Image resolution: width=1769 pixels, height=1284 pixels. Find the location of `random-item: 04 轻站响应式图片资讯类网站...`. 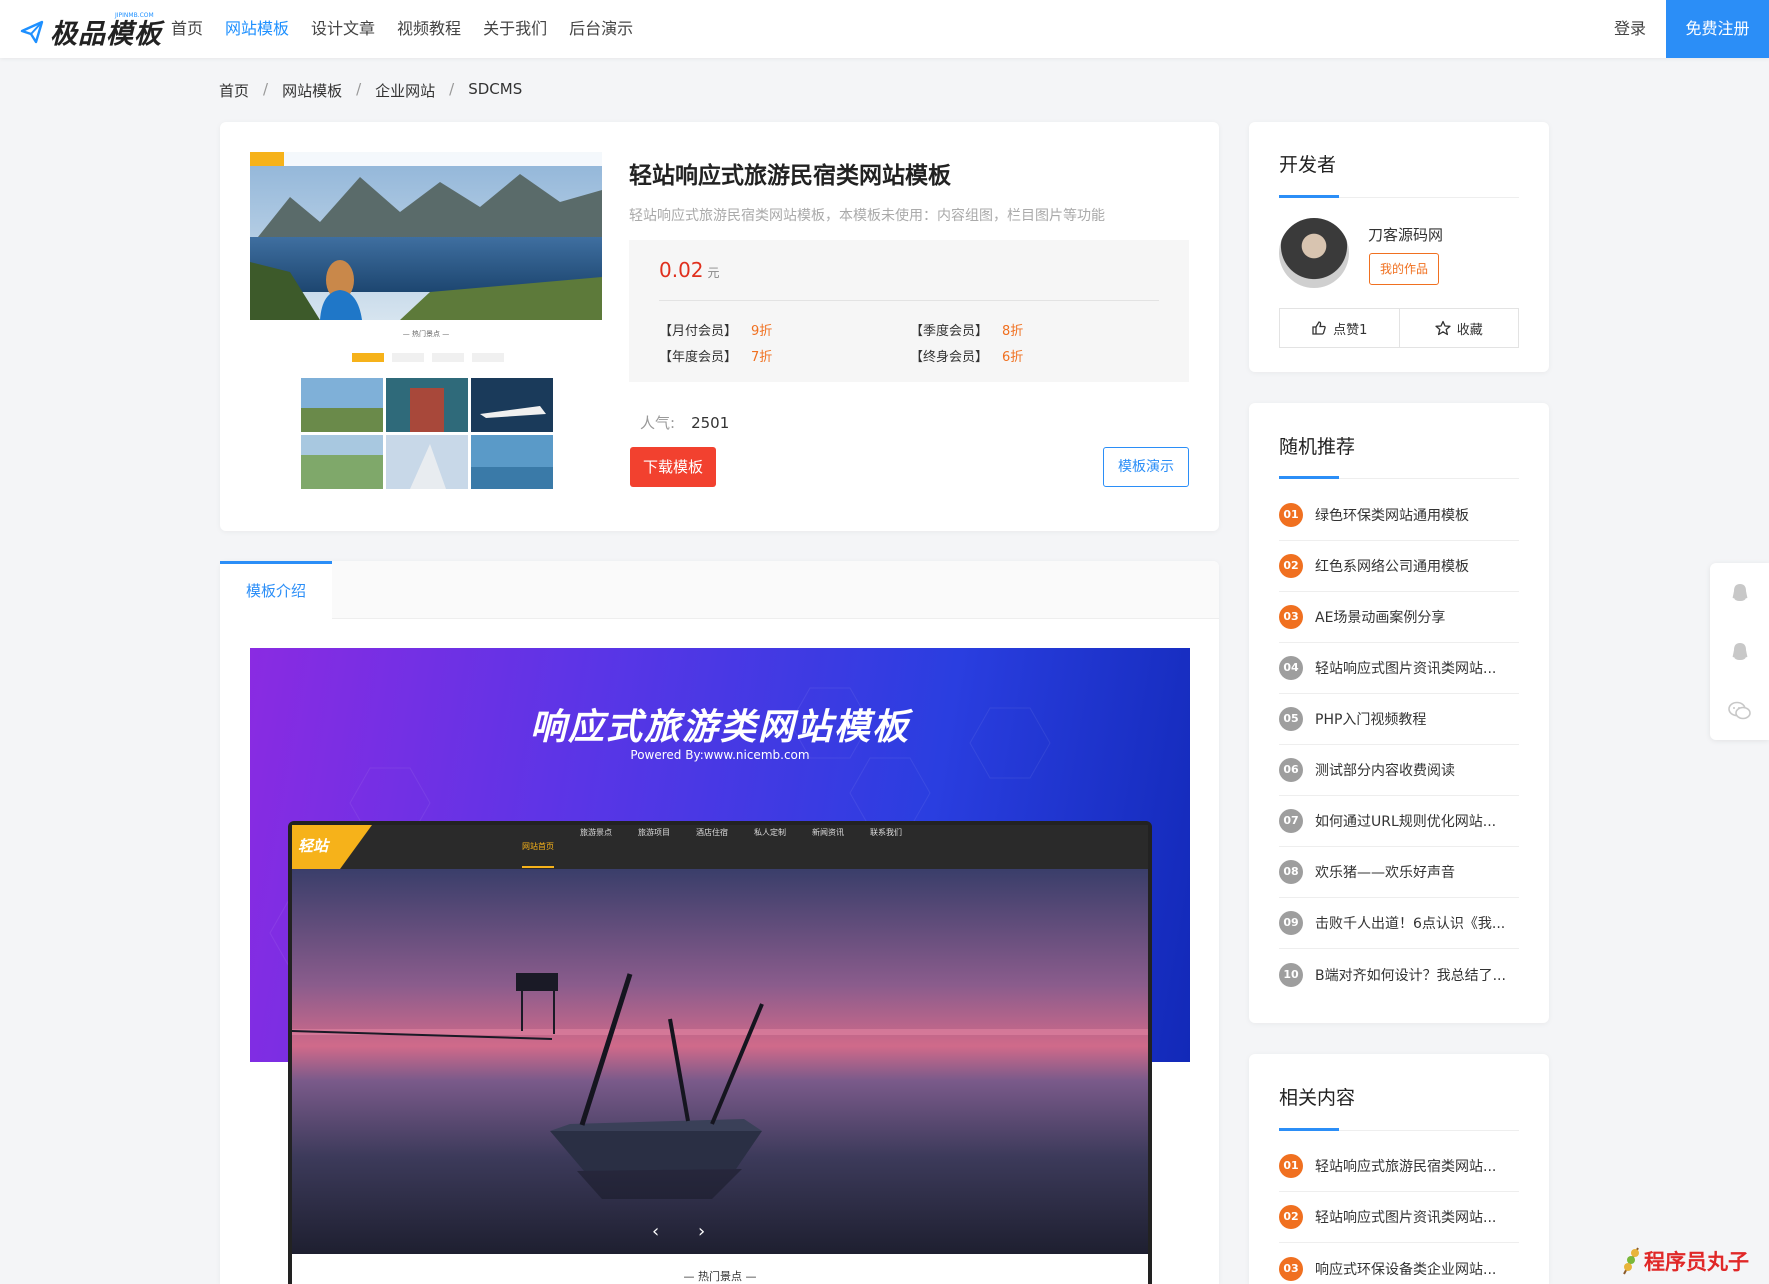

random-item: 04 轻站响应式图片资讯类网站... is located at coordinates (1399, 668).